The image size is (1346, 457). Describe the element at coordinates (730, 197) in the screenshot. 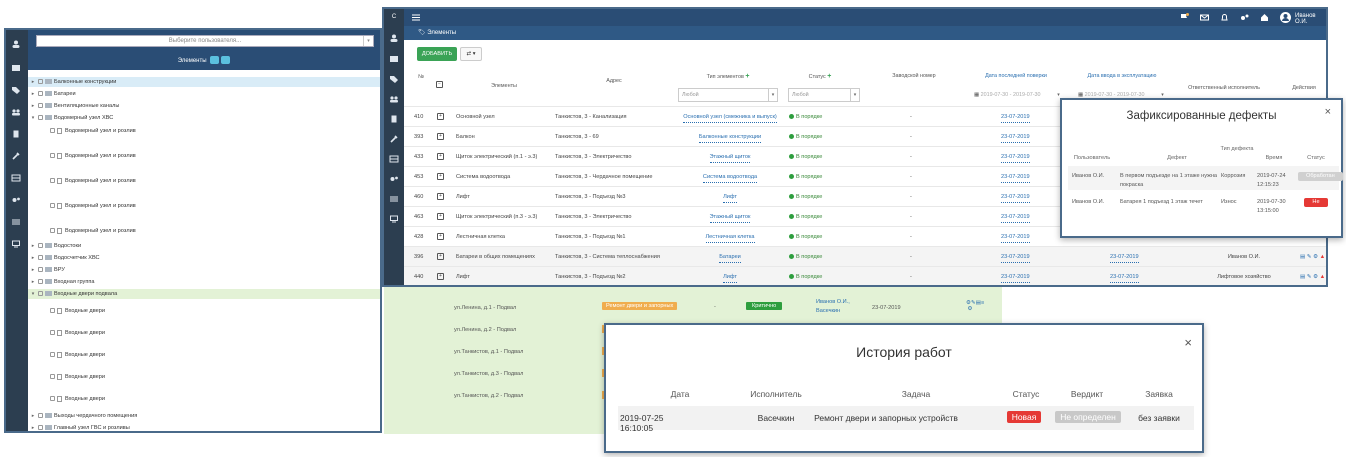

I see `row-type: Лифт` at that location.